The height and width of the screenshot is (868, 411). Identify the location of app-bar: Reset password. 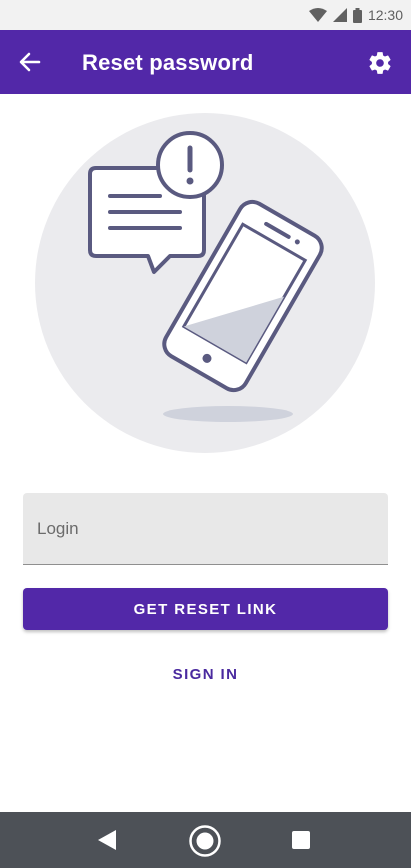
(205, 62).